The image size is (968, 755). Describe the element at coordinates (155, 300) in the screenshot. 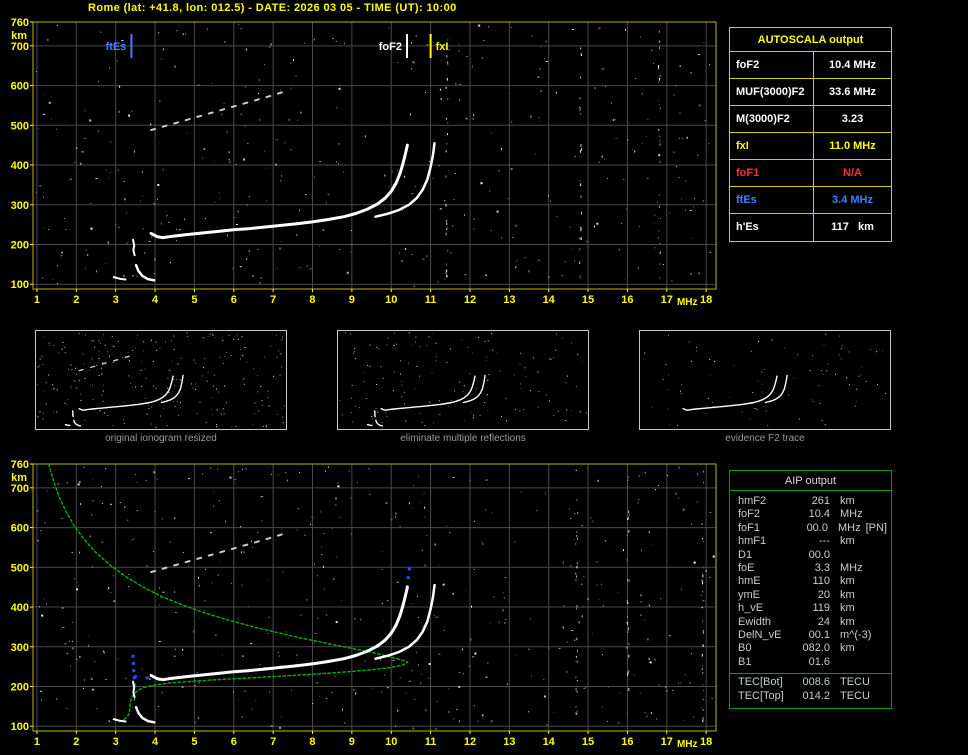

I see `svg-text: 4` at that location.